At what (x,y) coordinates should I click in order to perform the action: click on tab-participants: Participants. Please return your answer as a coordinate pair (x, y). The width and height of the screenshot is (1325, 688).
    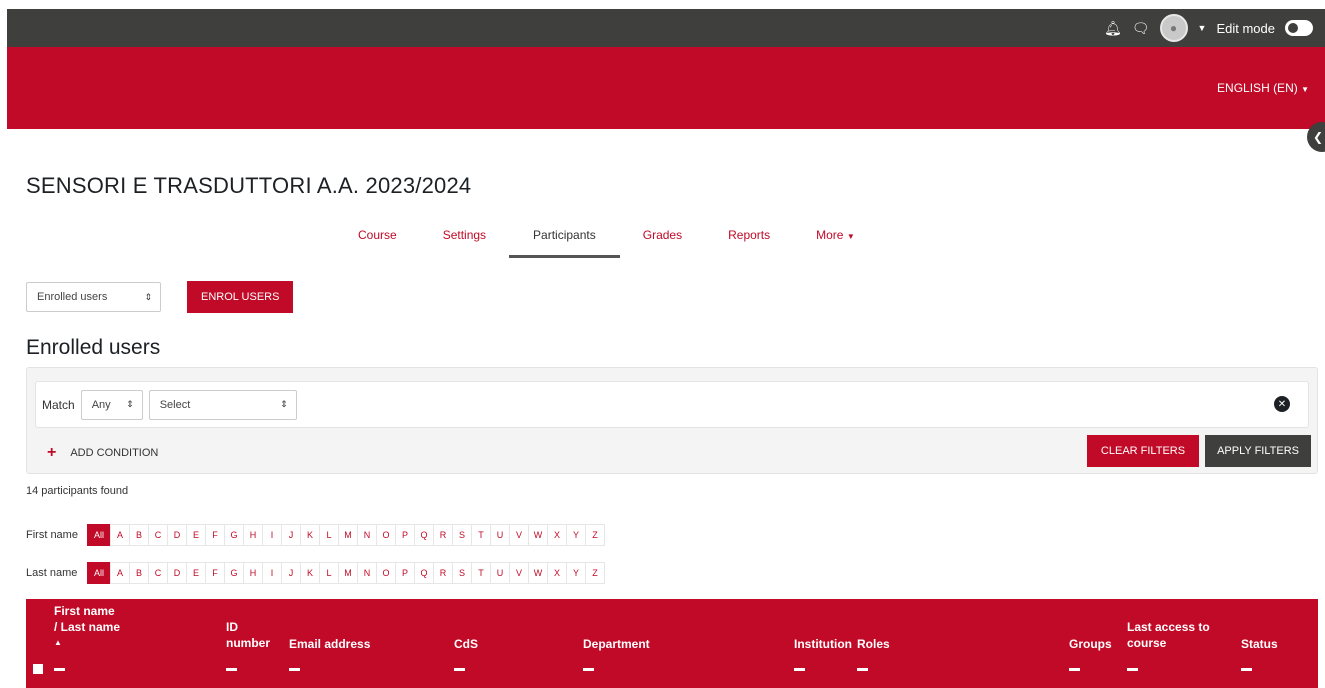
    Looking at the image, I should click on (564, 238).